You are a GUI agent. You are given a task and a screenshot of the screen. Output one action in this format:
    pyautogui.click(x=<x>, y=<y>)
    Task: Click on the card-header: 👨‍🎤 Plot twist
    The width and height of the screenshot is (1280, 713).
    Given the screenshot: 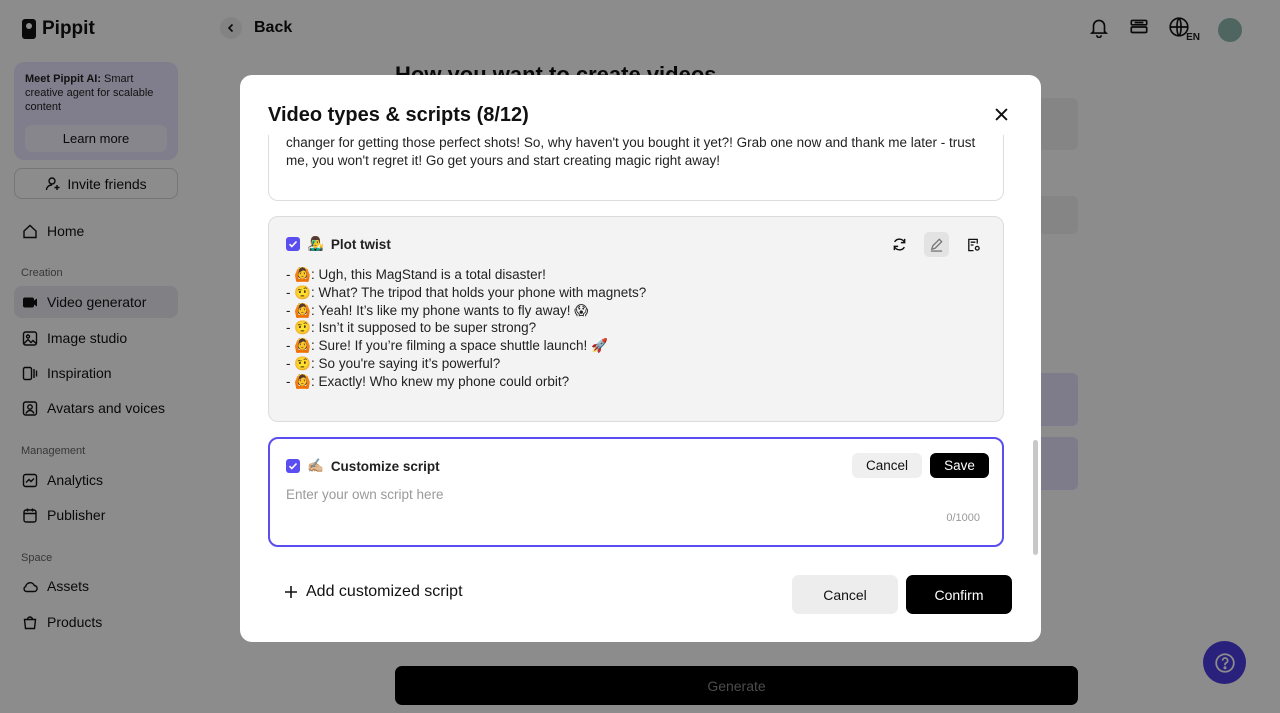 What is the action you would take?
    pyautogui.click(x=338, y=244)
    